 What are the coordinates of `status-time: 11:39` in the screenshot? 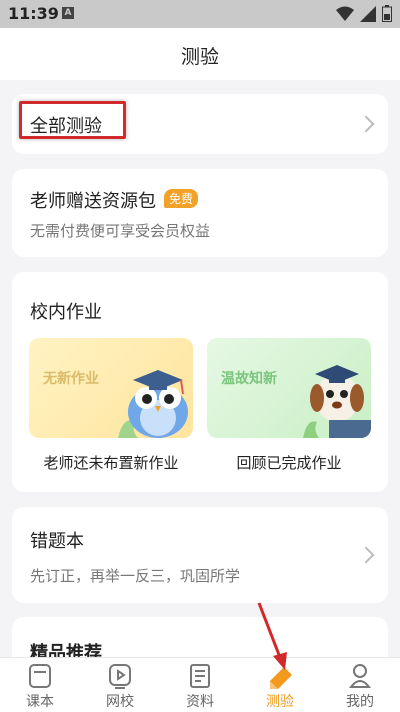 It's located at (33, 13).